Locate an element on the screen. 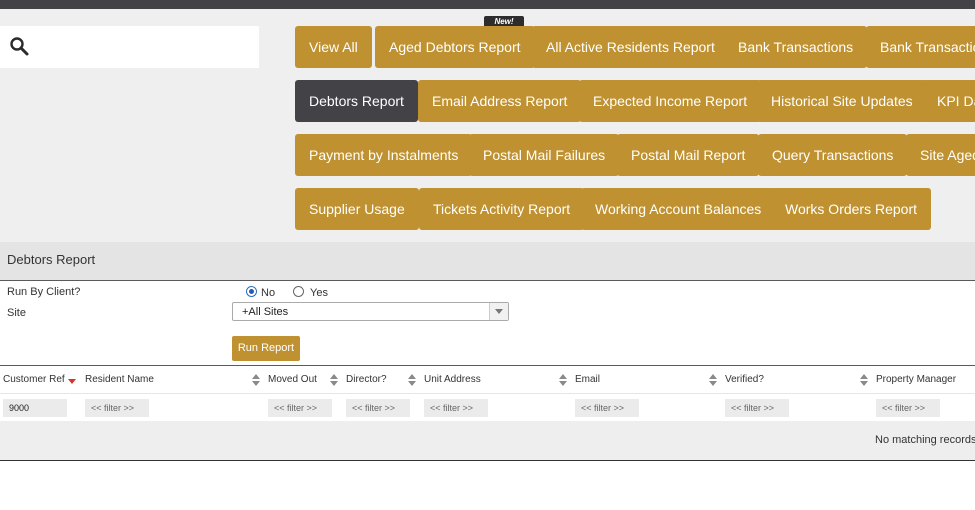  column-header-moved-out: Moved Out is located at coordinates (292, 379).